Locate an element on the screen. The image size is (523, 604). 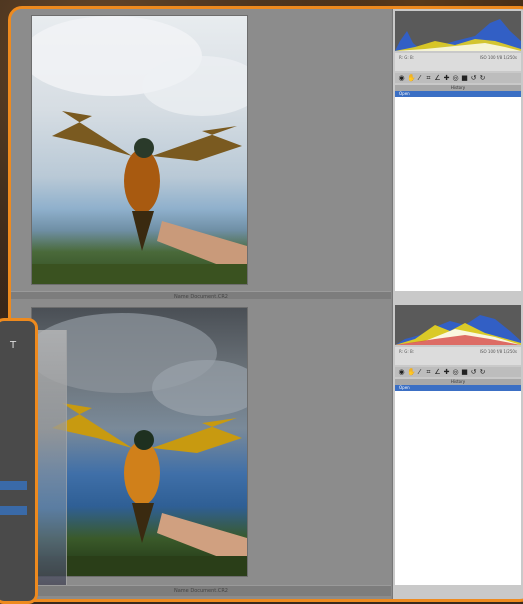
toolbar-bottom: ◉ ✋ ⁄ ⌗ ∠ ✚ ◎ ■ ↺ ↻ is located at coordinates (458, 372).